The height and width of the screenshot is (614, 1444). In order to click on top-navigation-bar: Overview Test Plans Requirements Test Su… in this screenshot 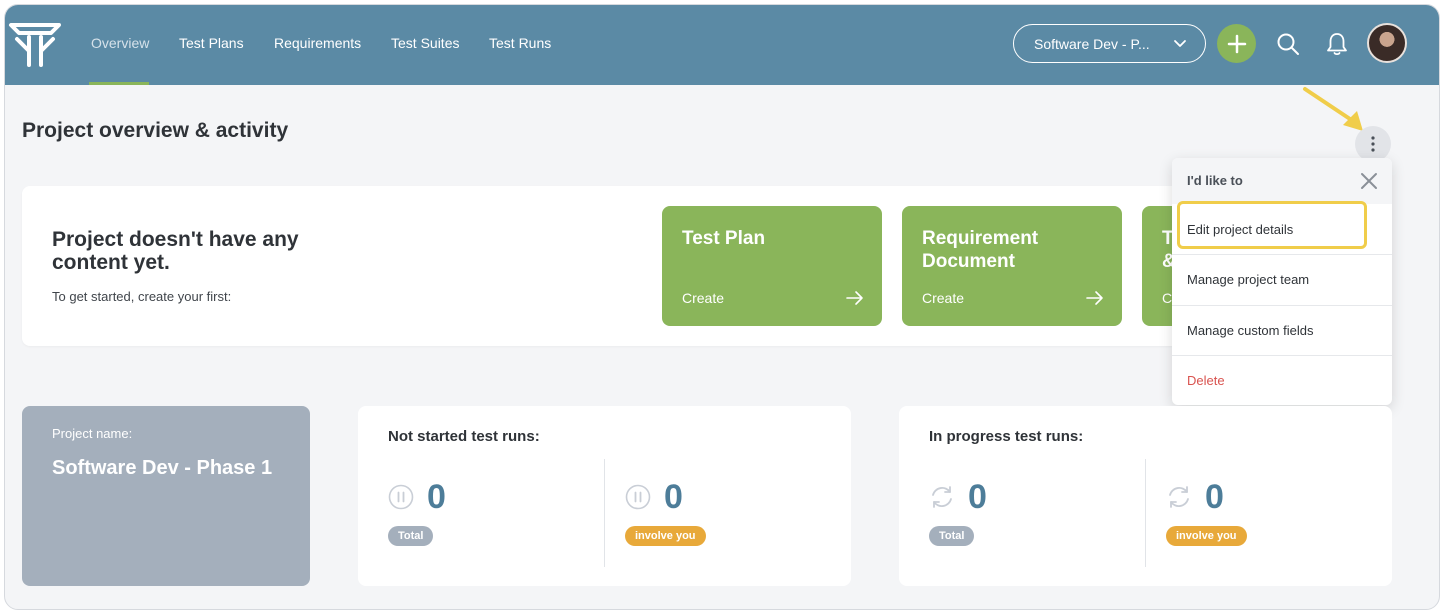, I will do `click(722, 45)`.